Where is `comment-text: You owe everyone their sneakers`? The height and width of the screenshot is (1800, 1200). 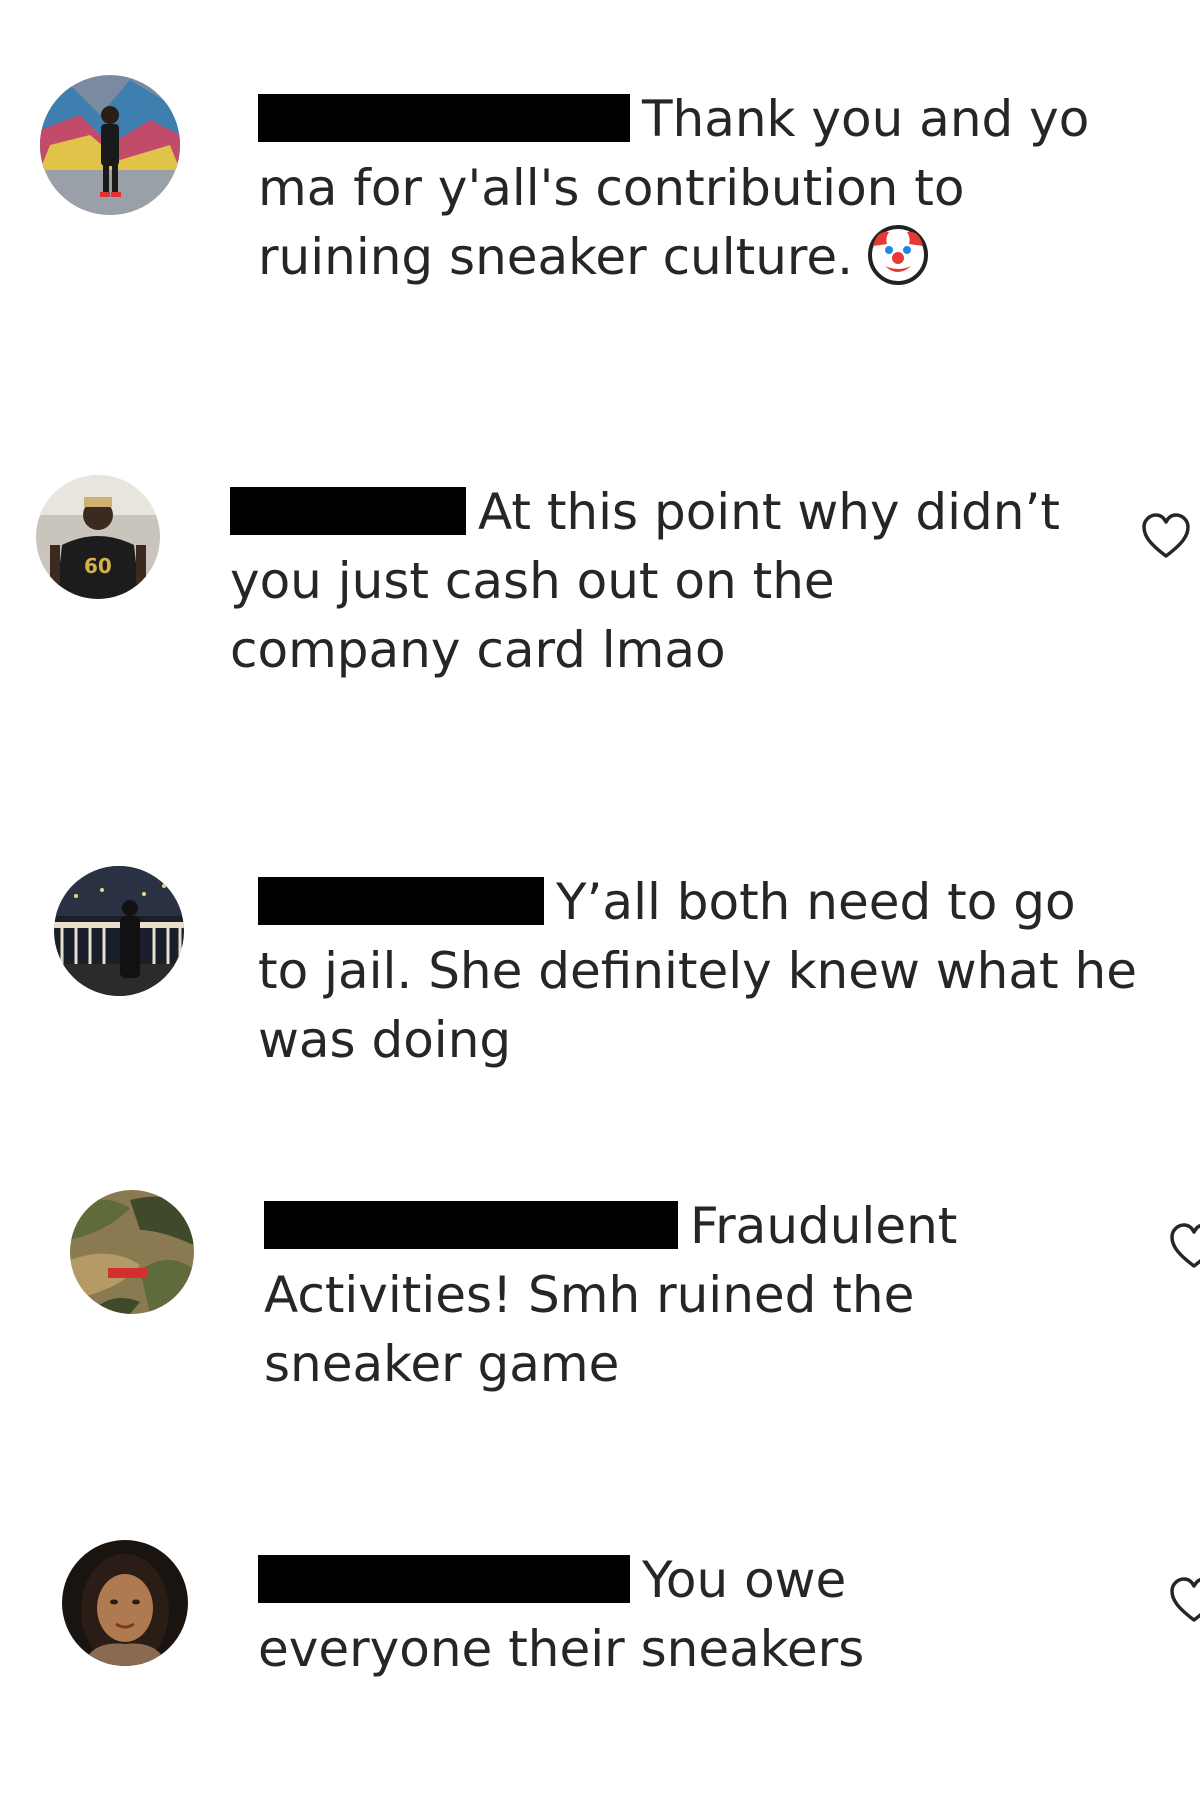 comment-text: You owe everyone their sneakers is located at coordinates (658, 1615).